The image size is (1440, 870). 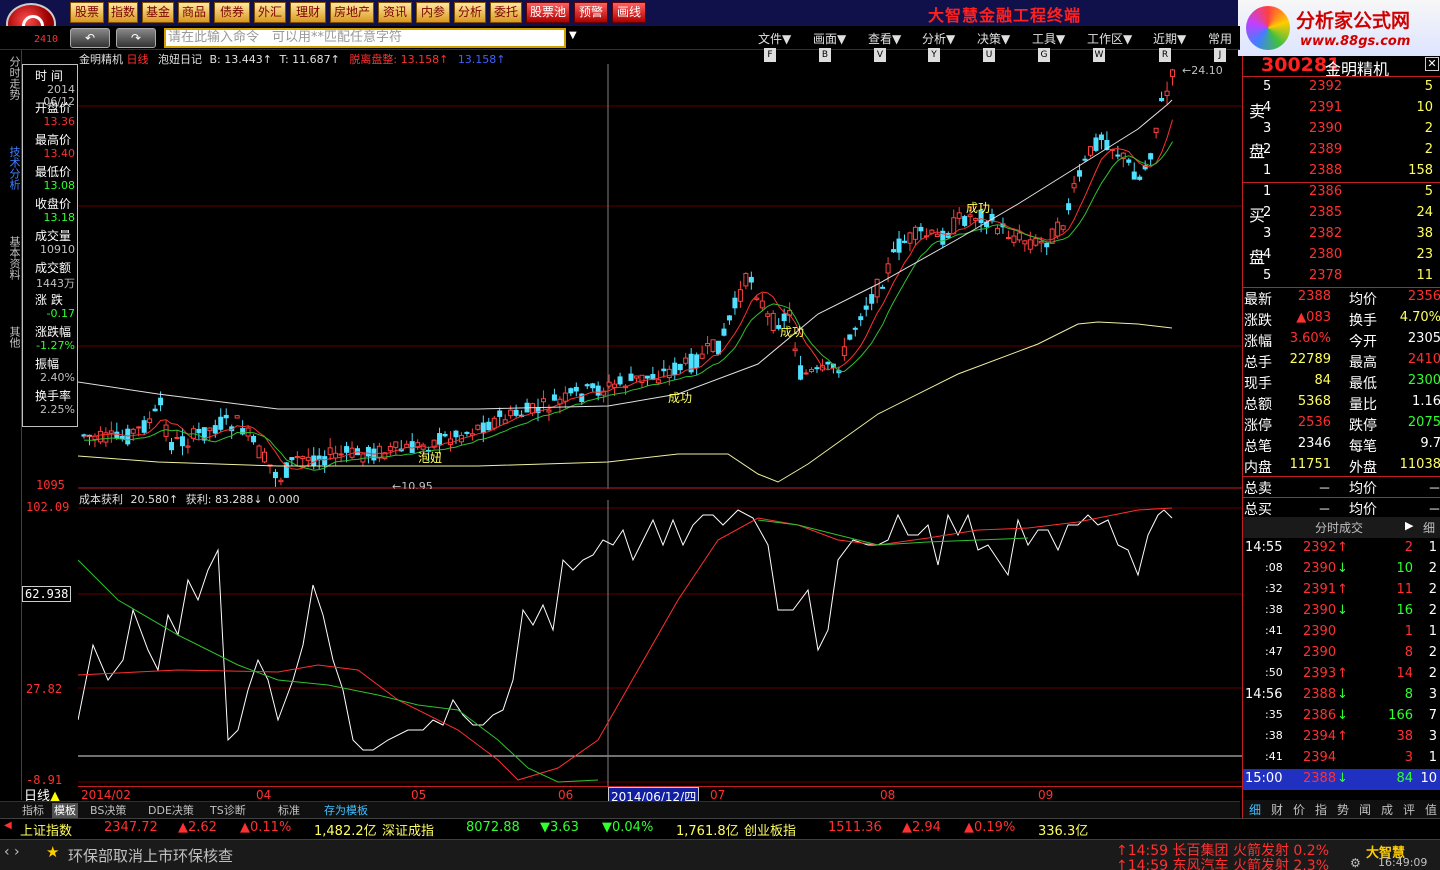 I want to click on menu-5: 工具▼, so click(x=1048, y=38).